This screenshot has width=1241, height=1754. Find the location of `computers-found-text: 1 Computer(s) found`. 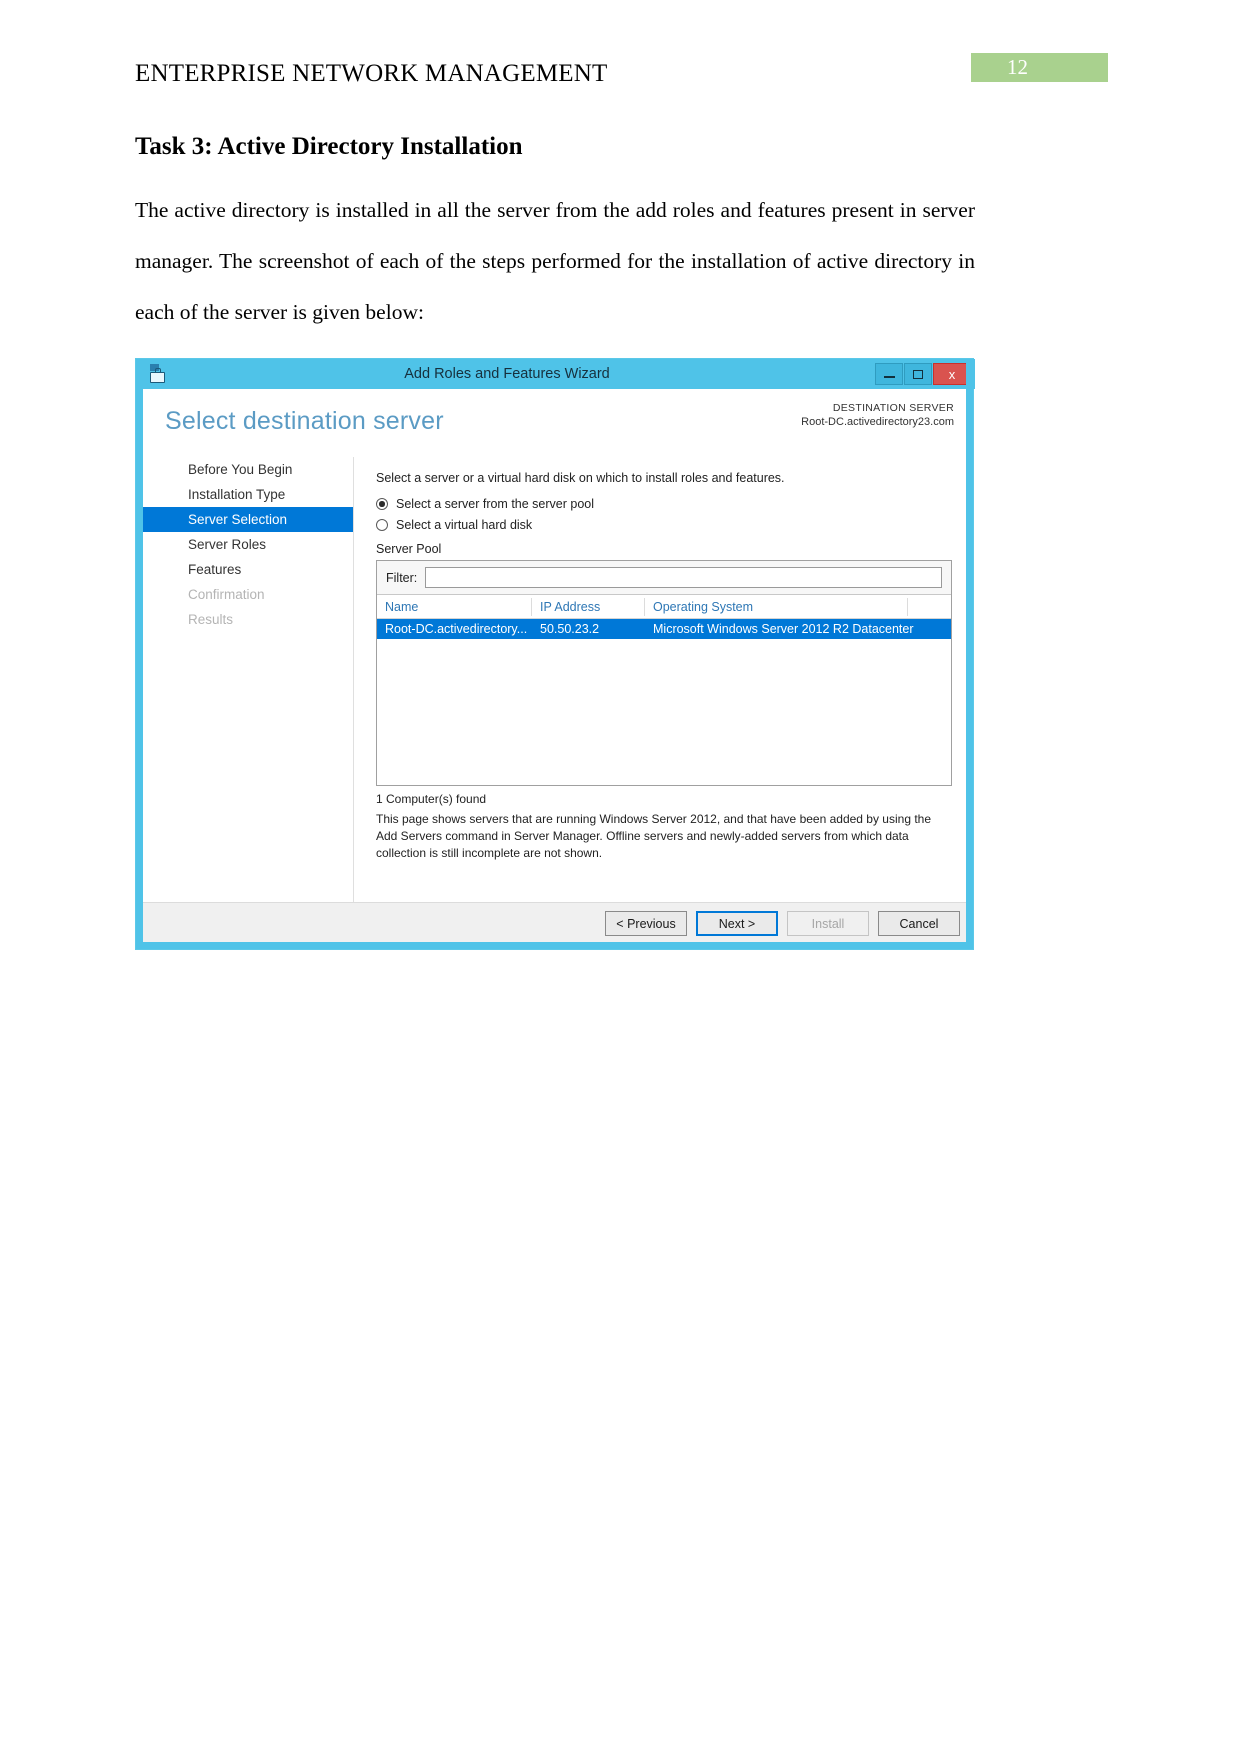

computers-found-text: 1 Computer(s) found is located at coordinates (431, 799).